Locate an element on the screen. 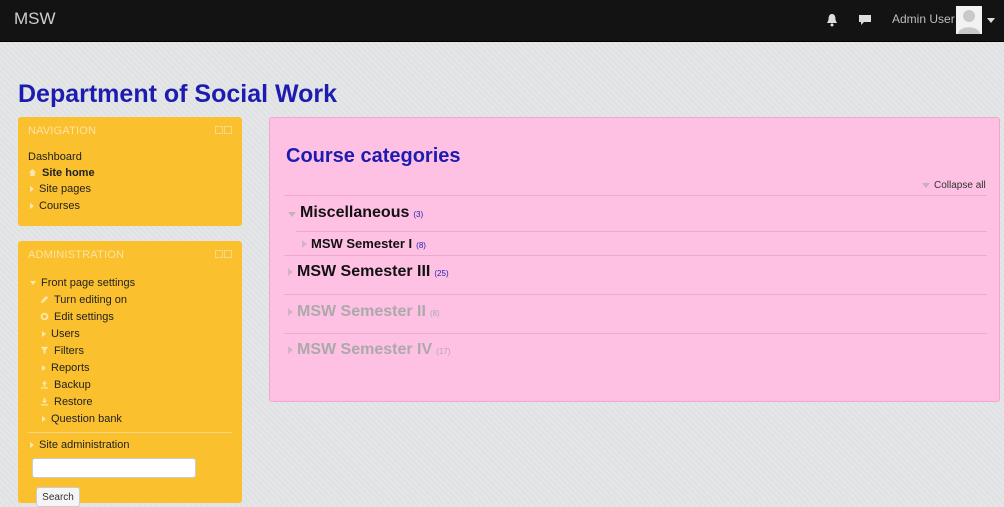 The width and height of the screenshot is (1004, 507). admin-item-users: Users is located at coordinates (61, 333).